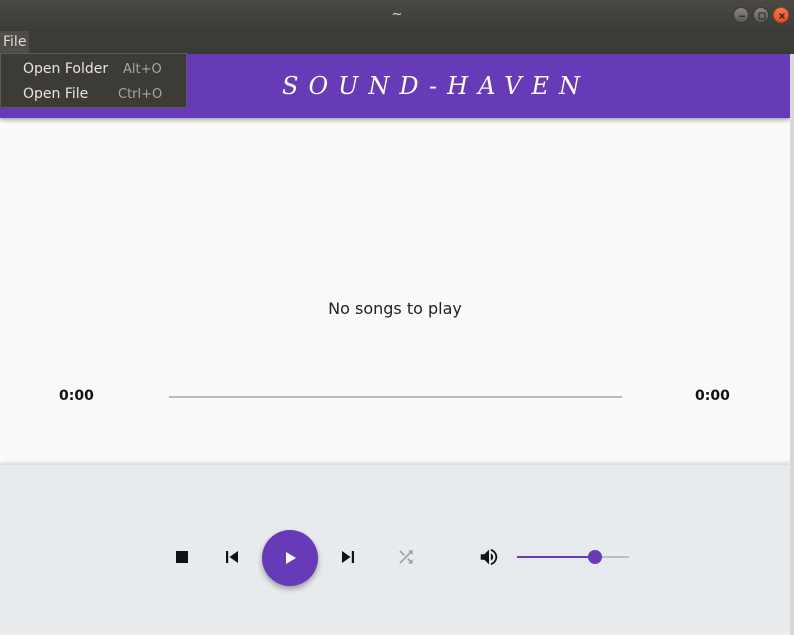 The width and height of the screenshot is (794, 635). Describe the element at coordinates (395, 308) in the screenshot. I see `empty-playlist-message: No songs to play` at that location.